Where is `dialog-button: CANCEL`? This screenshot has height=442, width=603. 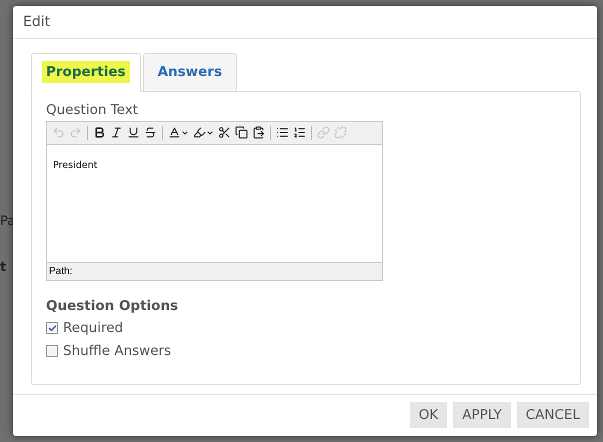
dialog-button: CANCEL is located at coordinates (552, 415).